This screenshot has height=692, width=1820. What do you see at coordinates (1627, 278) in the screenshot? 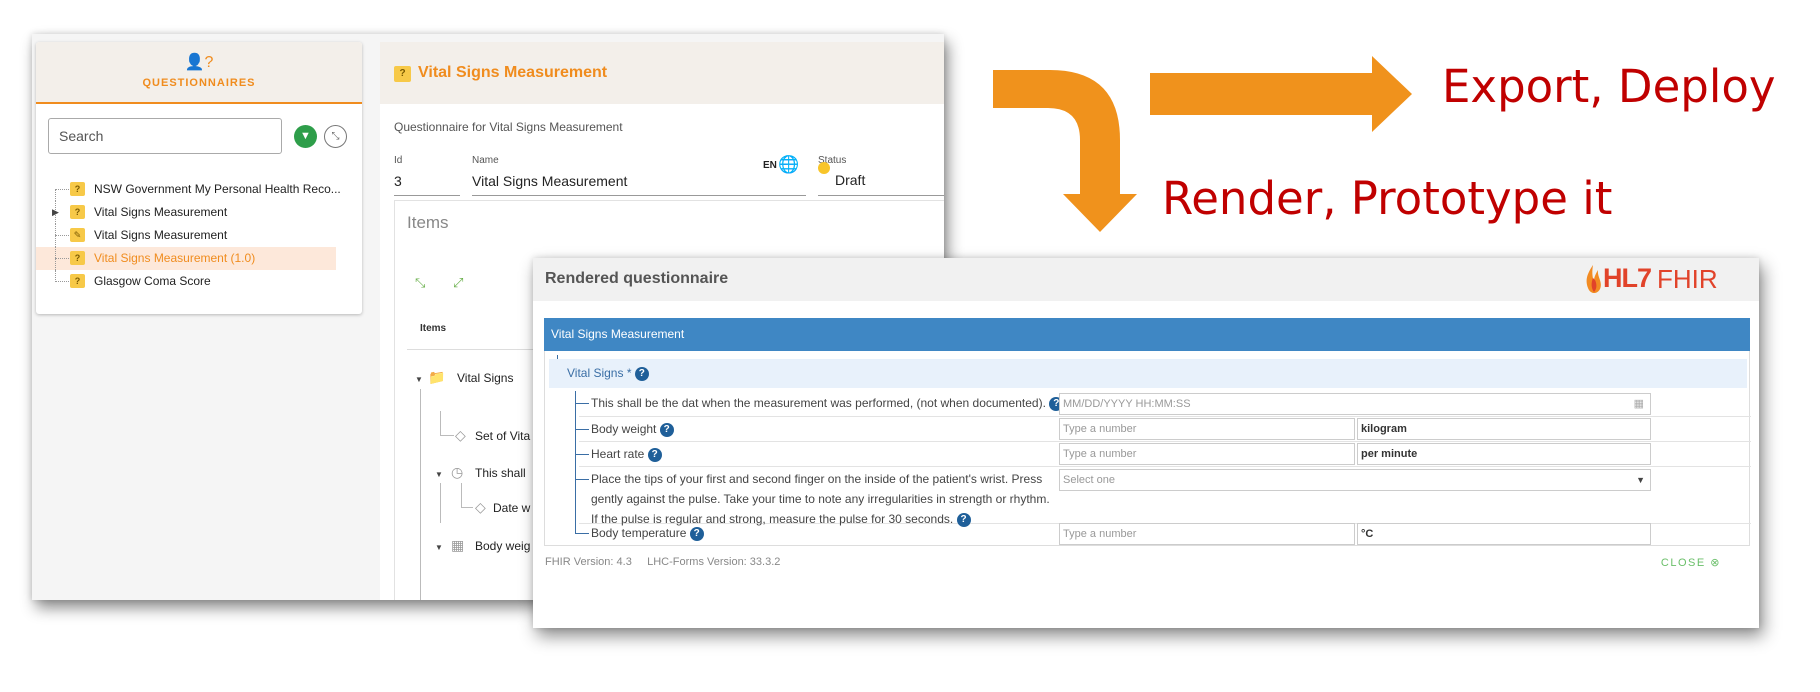
I see `hl7-text: HL7` at bounding box center [1627, 278].